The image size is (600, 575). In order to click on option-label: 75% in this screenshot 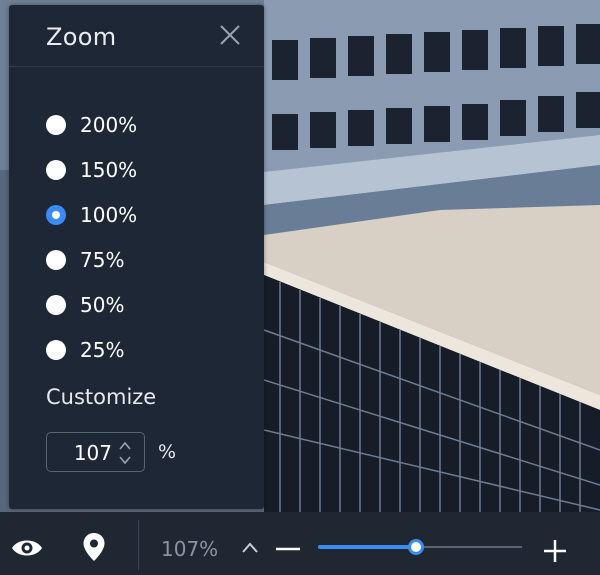, I will do `click(102, 259)`.